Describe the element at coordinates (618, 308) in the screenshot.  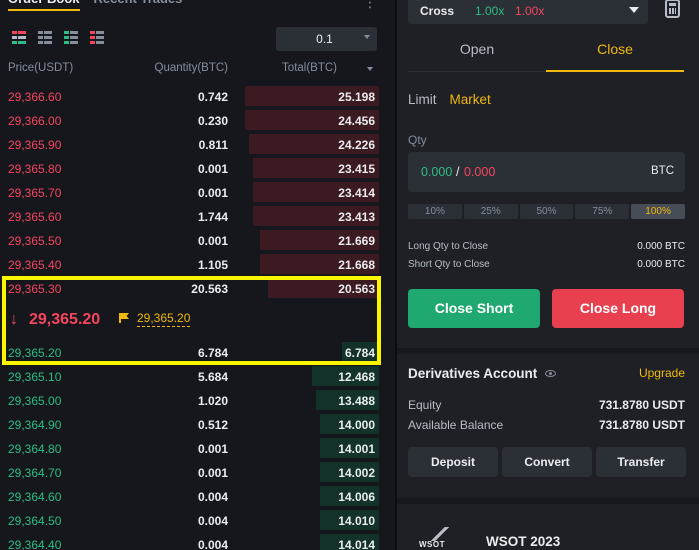
I see `close-long-button: Close Long` at that location.